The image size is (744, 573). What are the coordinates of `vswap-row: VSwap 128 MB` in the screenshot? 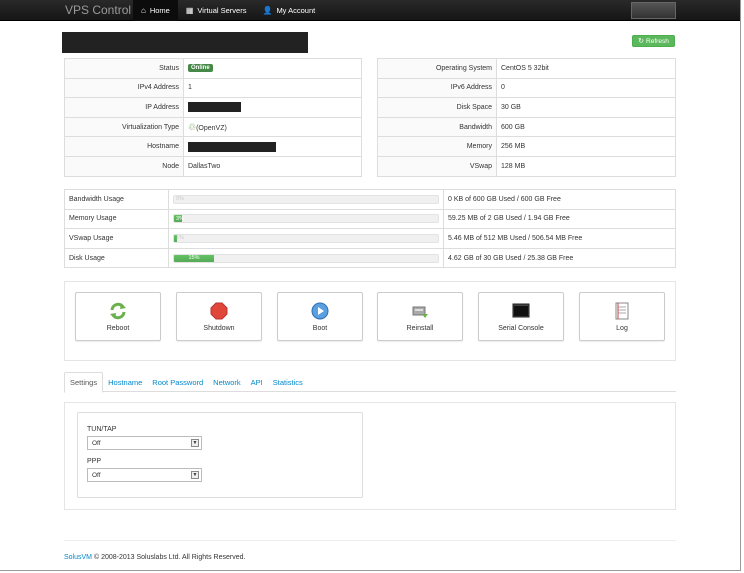 It's located at (526, 166).